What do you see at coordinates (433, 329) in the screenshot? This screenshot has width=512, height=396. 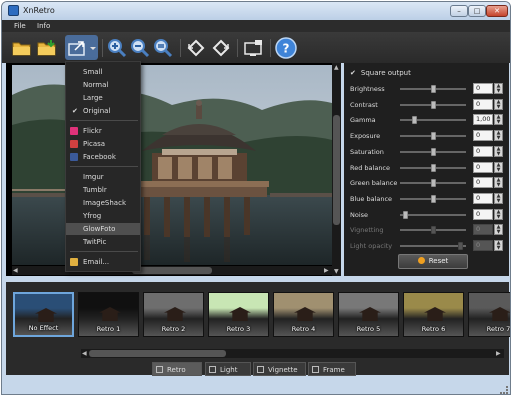 I see `effect-label: Retro 6` at bounding box center [433, 329].